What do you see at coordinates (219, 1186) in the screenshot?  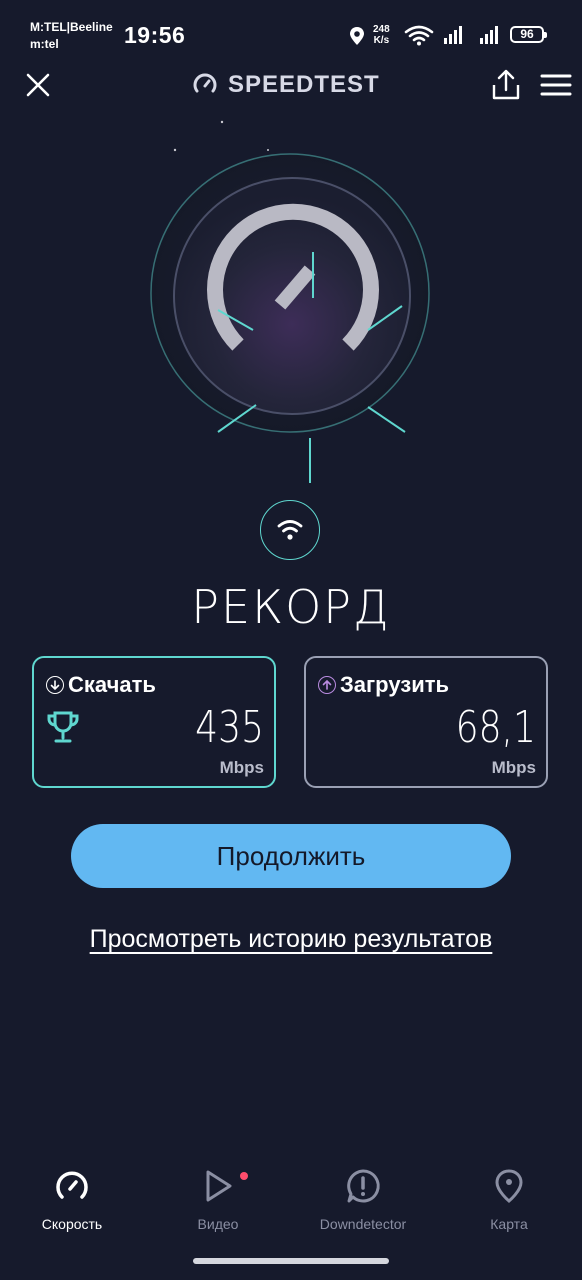 I see `play-icon` at bounding box center [219, 1186].